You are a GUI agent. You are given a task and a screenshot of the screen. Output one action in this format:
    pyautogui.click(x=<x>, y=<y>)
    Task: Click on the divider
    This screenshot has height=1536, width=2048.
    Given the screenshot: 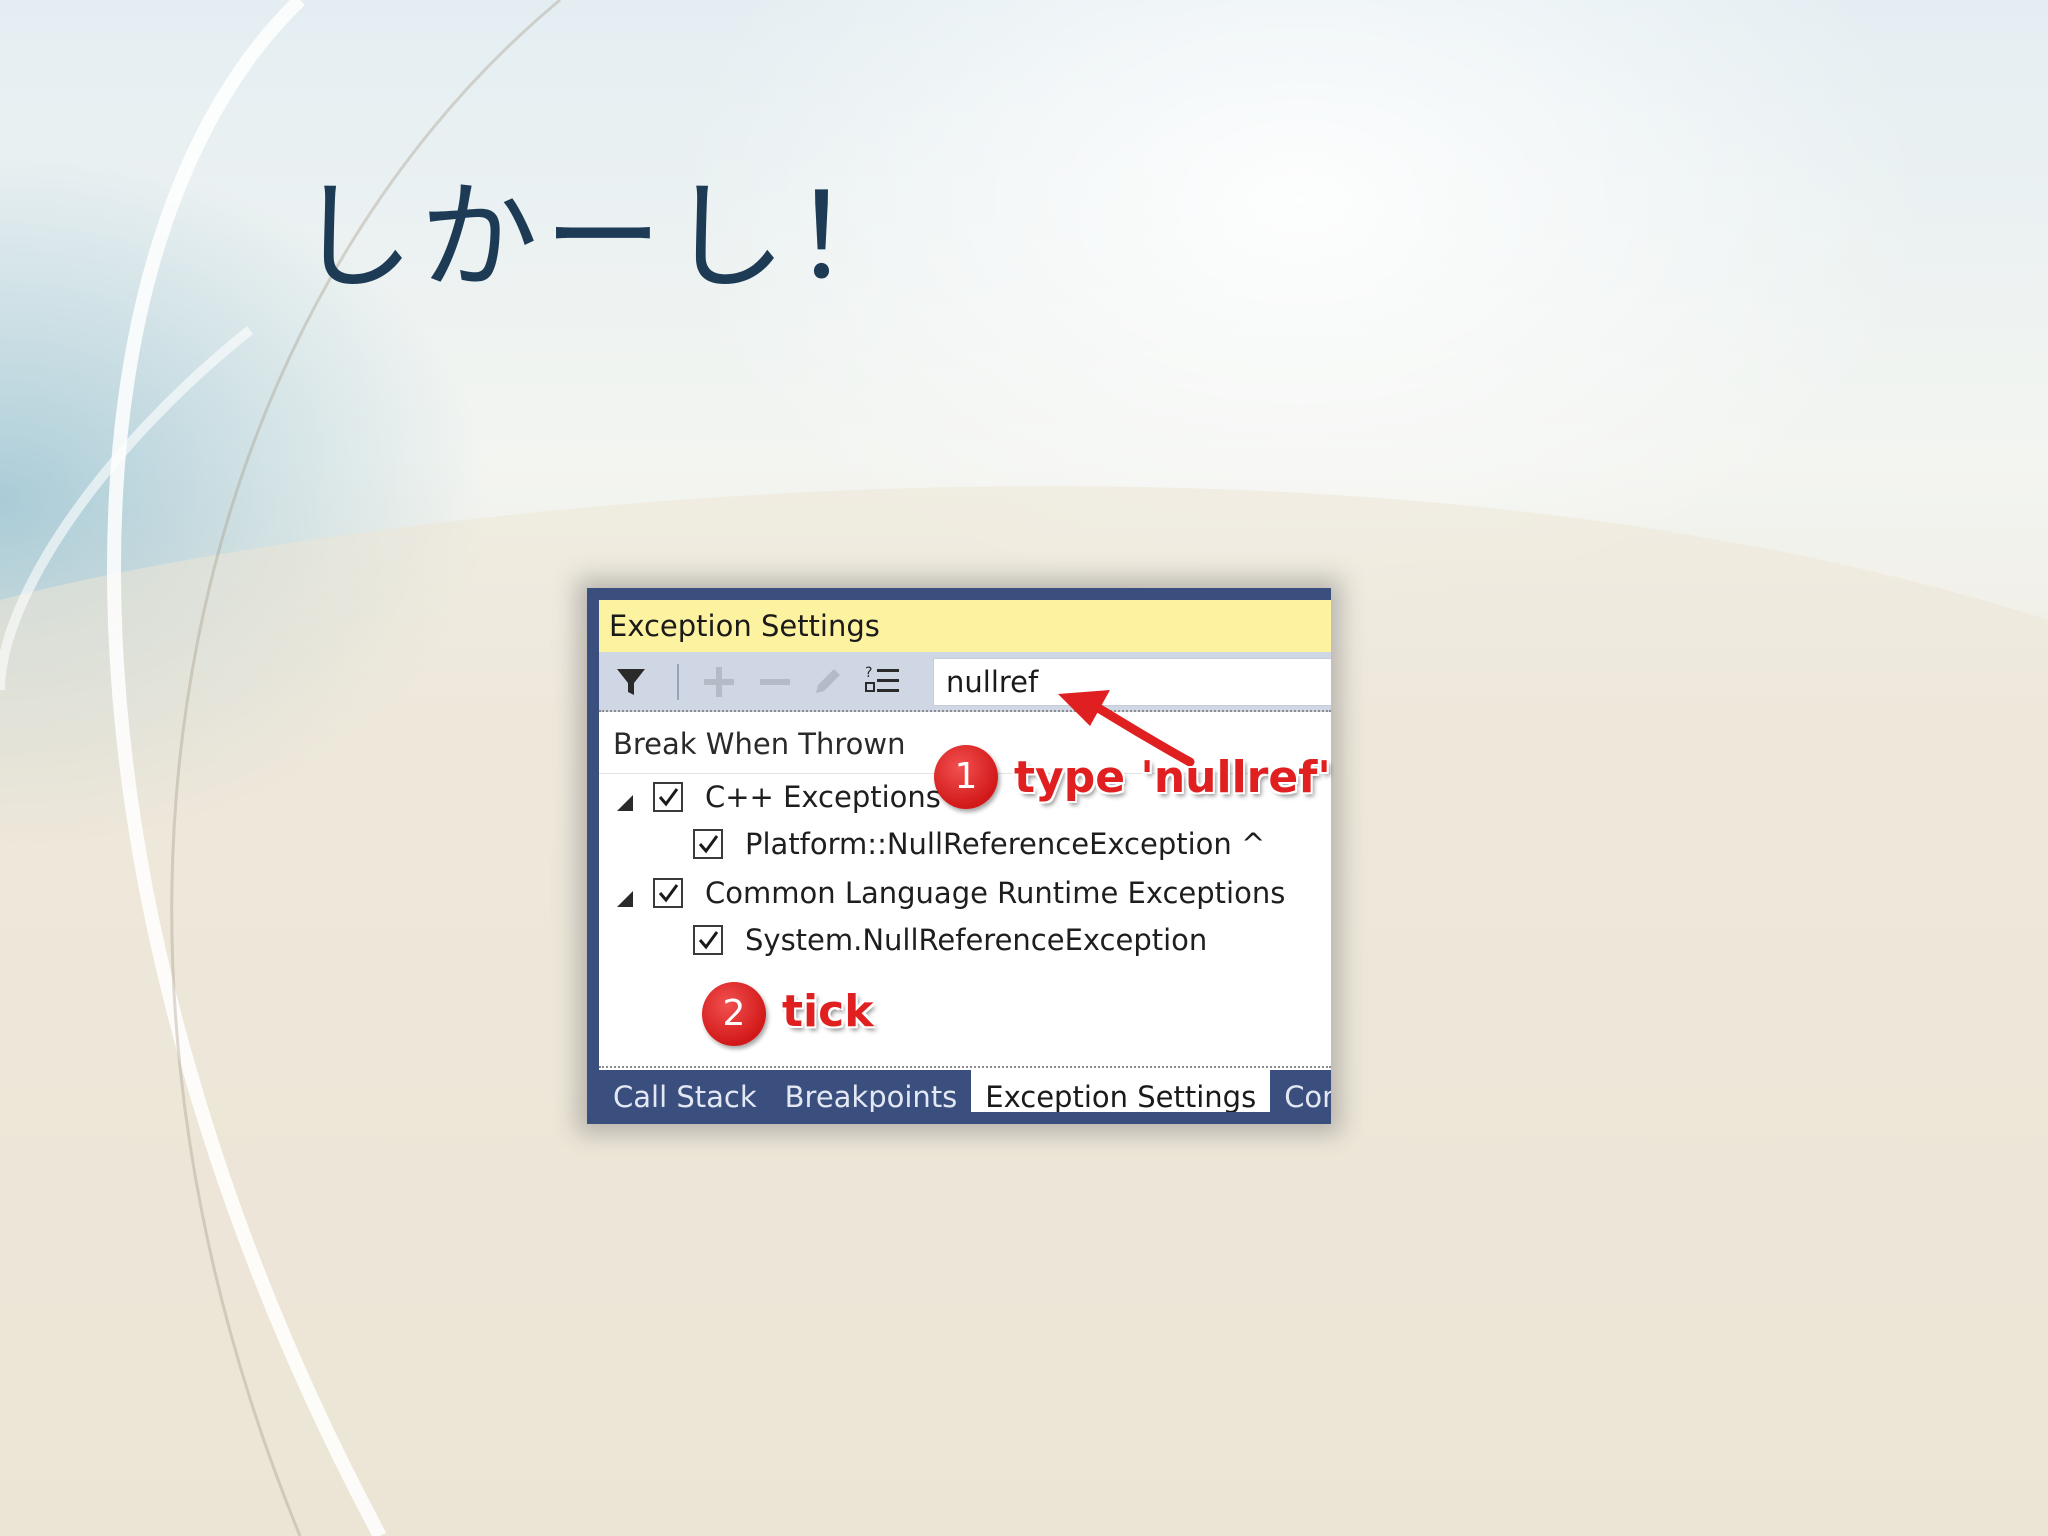 What is the action you would take?
    pyautogui.click(x=965, y=1067)
    